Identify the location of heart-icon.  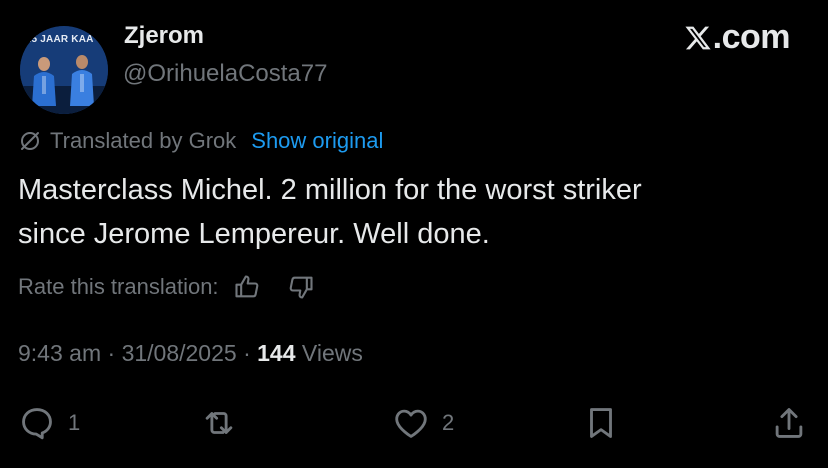
(411, 423).